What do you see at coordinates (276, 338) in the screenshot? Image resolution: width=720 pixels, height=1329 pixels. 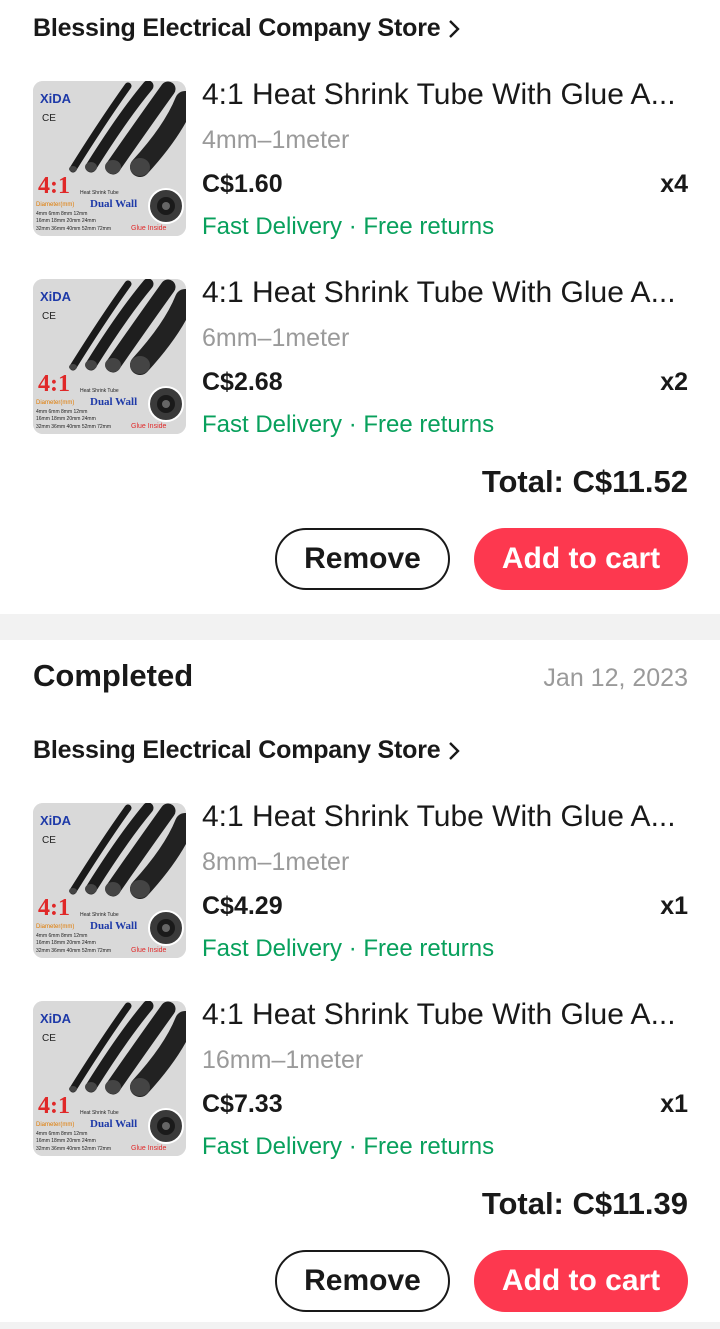 I see `product-variant: 6mm–1meter` at bounding box center [276, 338].